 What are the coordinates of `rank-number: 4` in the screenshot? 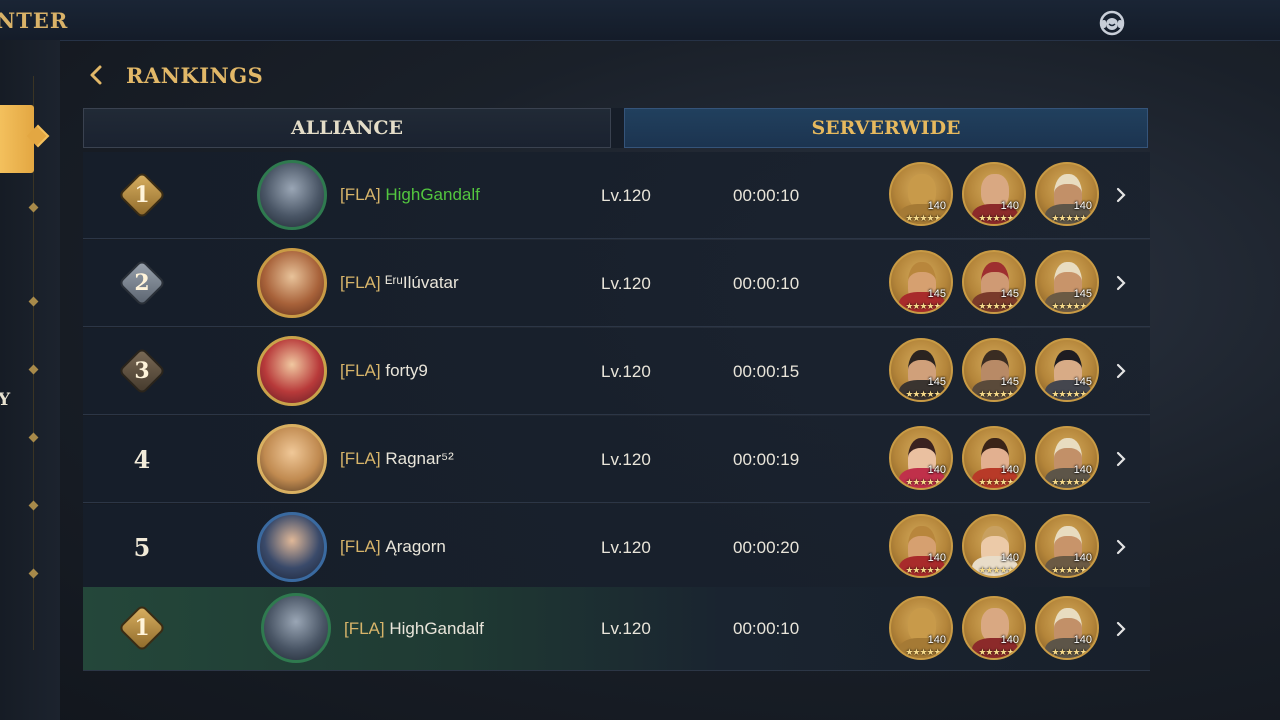 It's located at (142, 459).